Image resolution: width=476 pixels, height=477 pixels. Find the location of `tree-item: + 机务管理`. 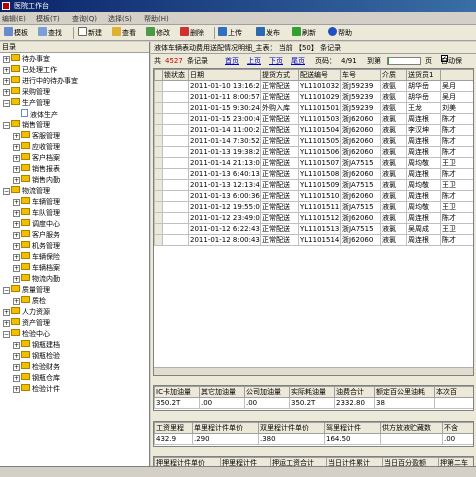

tree-item: + 机务管理 is located at coordinates (36, 246).